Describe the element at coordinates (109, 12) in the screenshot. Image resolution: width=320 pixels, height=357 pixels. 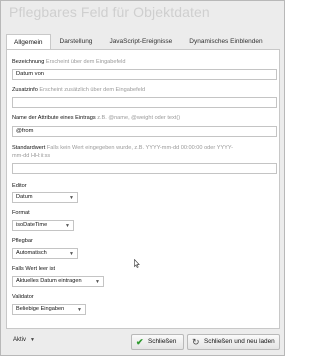
I see `dialog-title: Pflegbares Feld für Objektdaten` at that location.